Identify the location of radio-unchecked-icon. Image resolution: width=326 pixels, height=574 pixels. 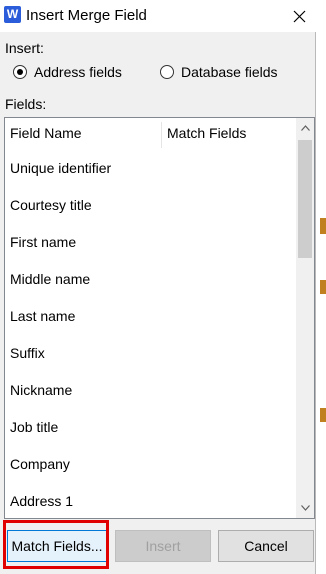
(167, 72).